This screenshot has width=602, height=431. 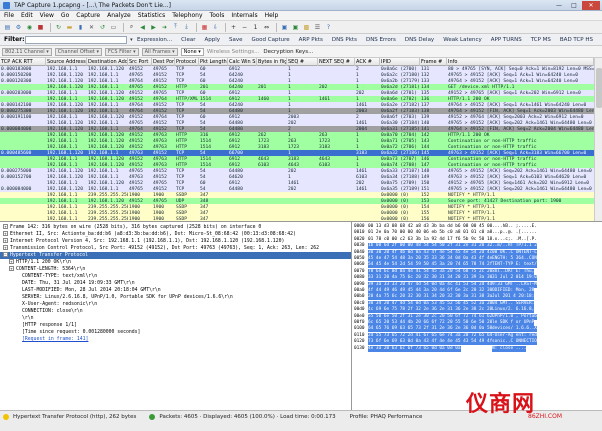 What do you see at coordinates (272, 62) in the screenshot?
I see `column-header: Bytes in flight` at bounding box center [272, 62].